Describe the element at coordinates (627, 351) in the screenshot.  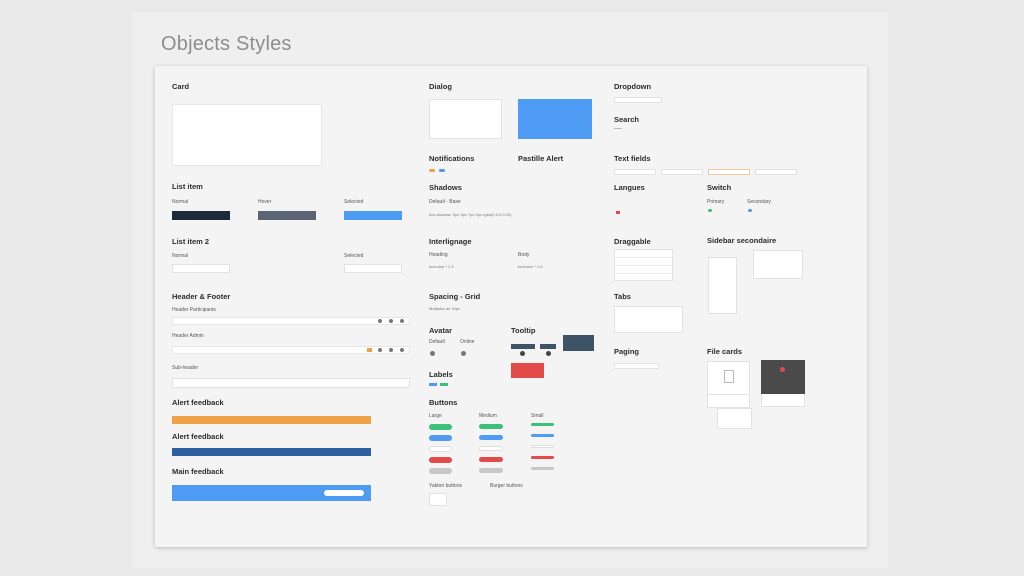
I see `paging-title: Paging` at that location.